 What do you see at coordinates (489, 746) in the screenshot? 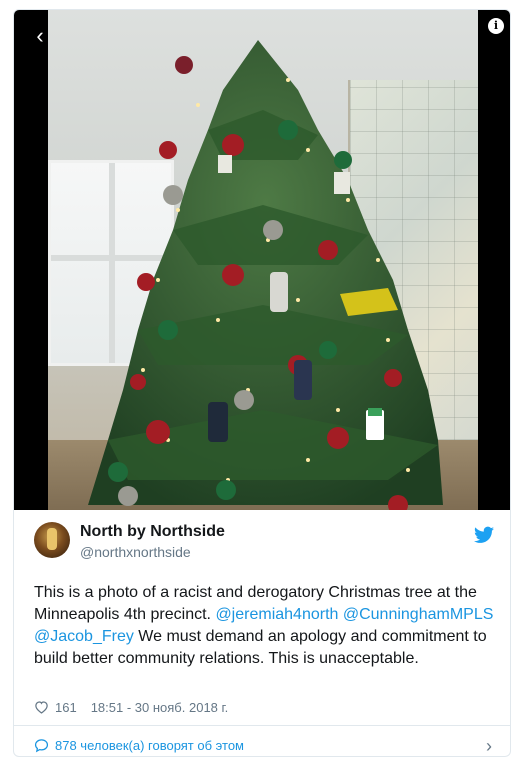
I see `chevron-right-icon: ›` at bounding box center [489, 746].